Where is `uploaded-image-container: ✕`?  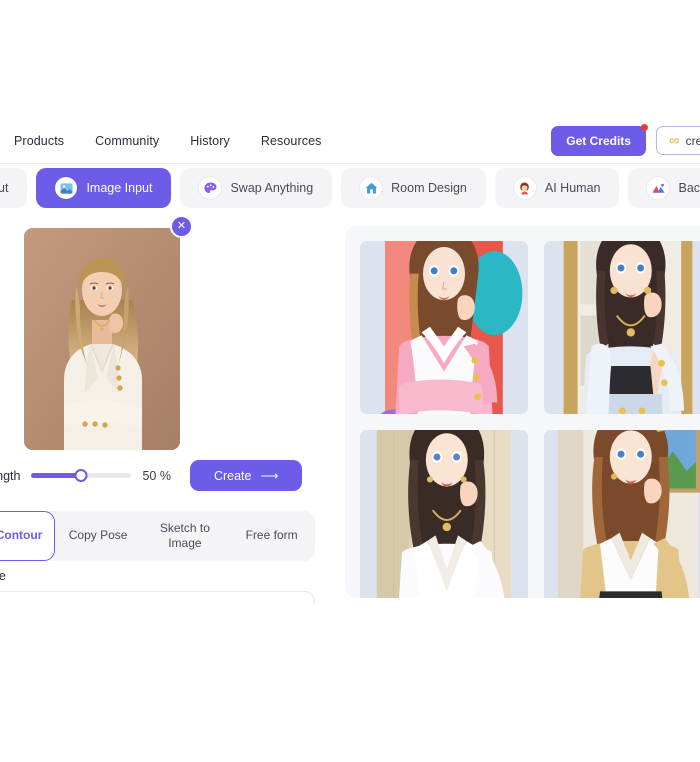 uploaded-image-container: ✕ is located at coordinates (108, 332).